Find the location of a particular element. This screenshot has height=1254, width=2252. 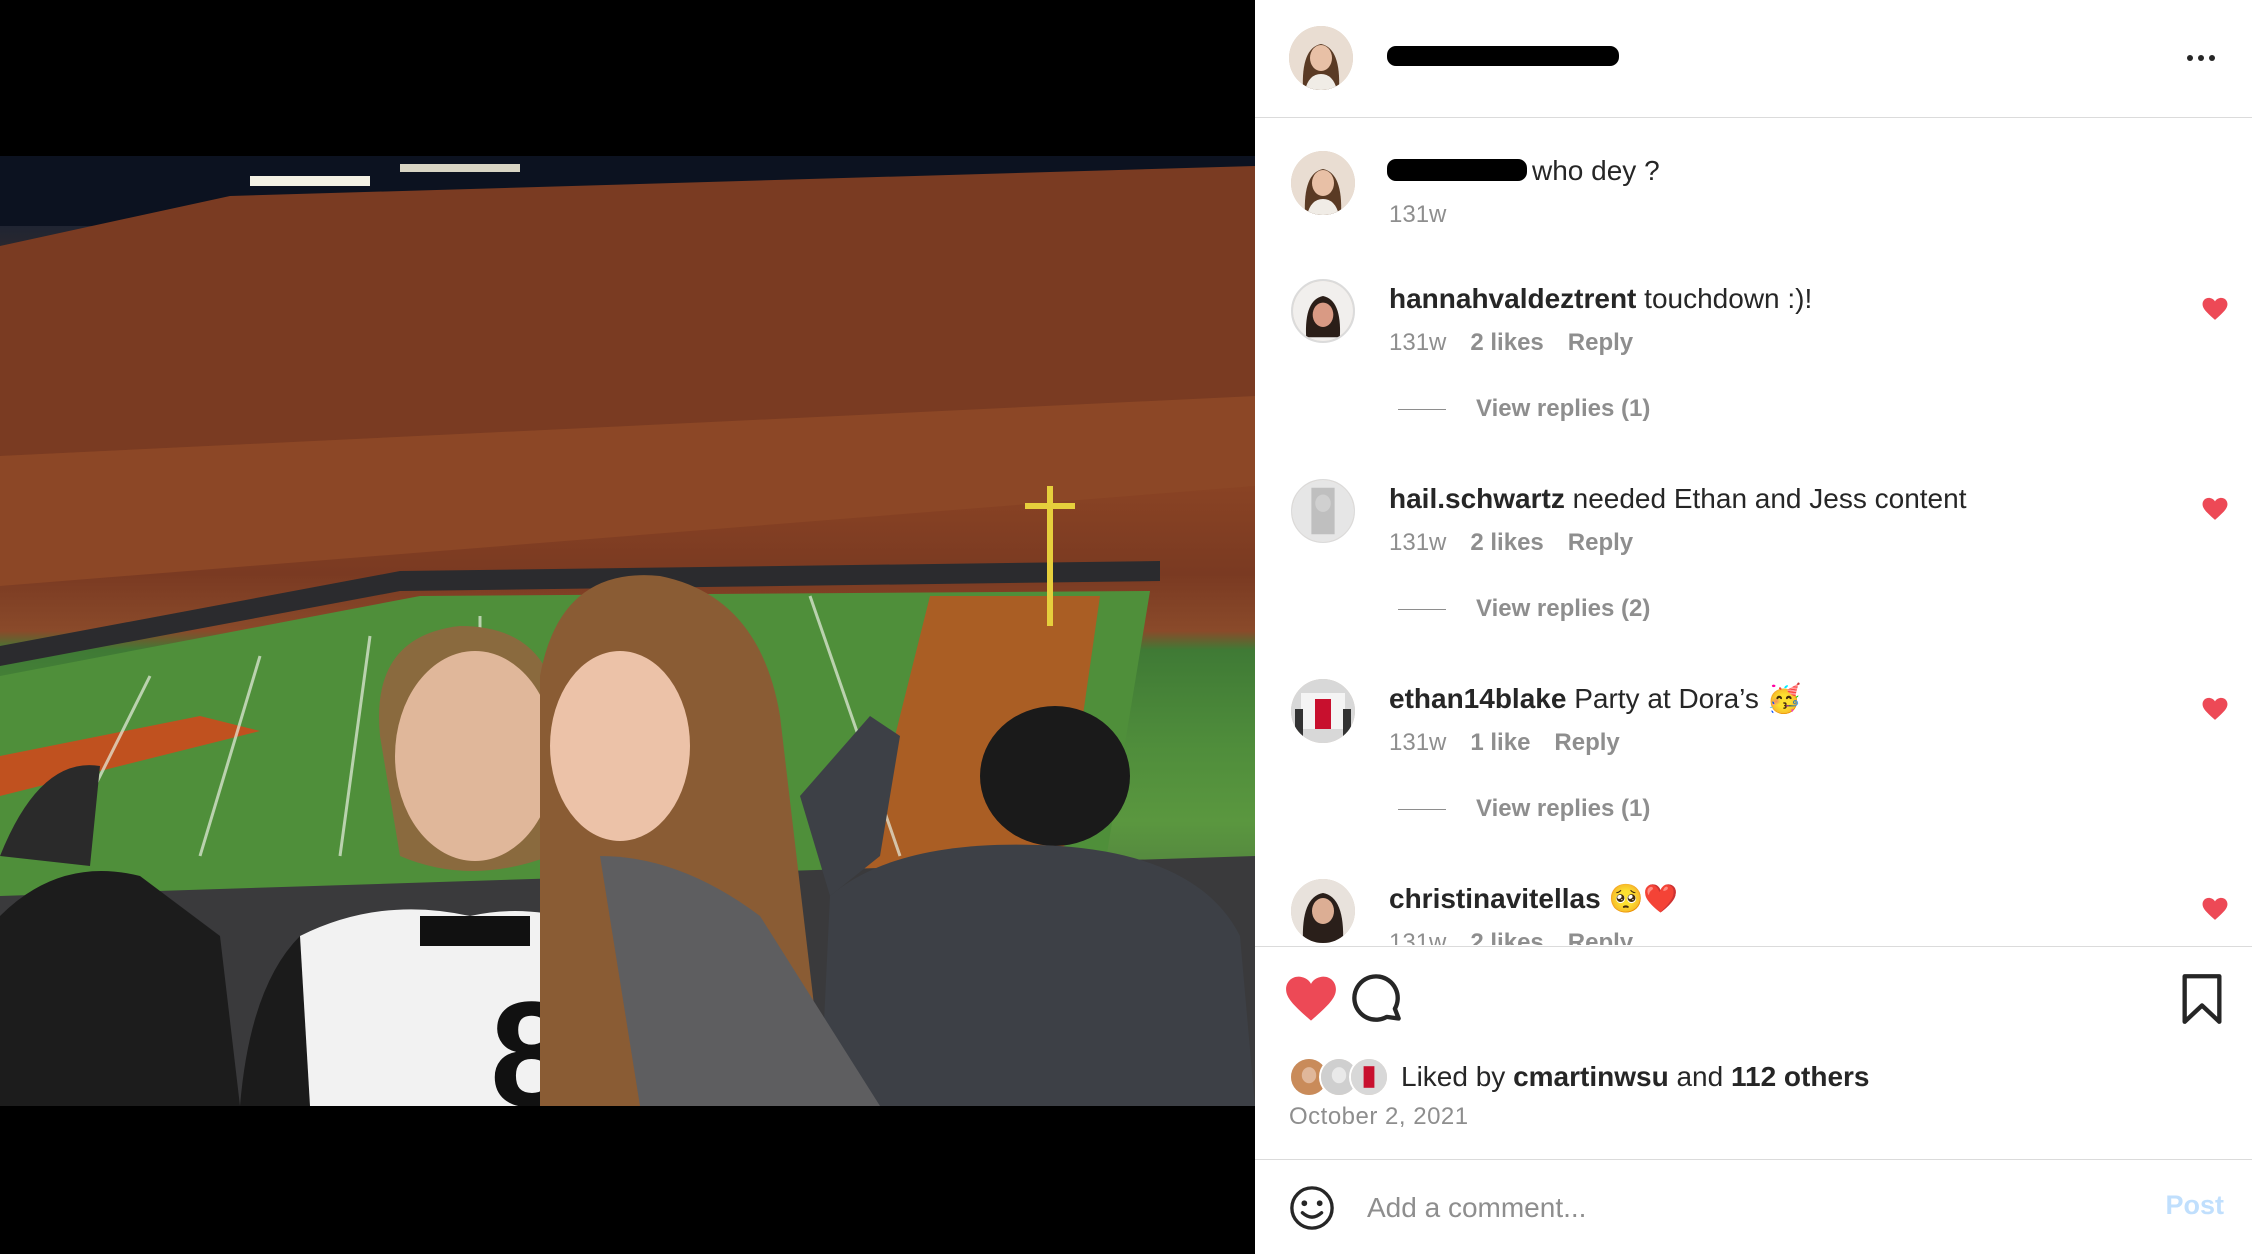

liked-by-username: cmartinwsu is located at coordinates (1591, 1076).